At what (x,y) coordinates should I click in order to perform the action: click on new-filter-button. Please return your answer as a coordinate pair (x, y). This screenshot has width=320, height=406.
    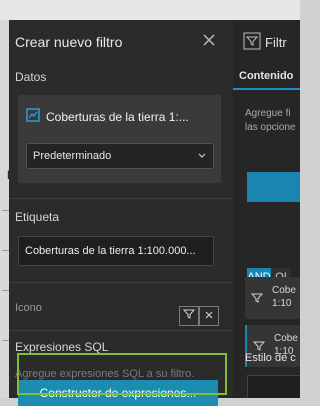
    Looking at the image, I should click on (273, 187).